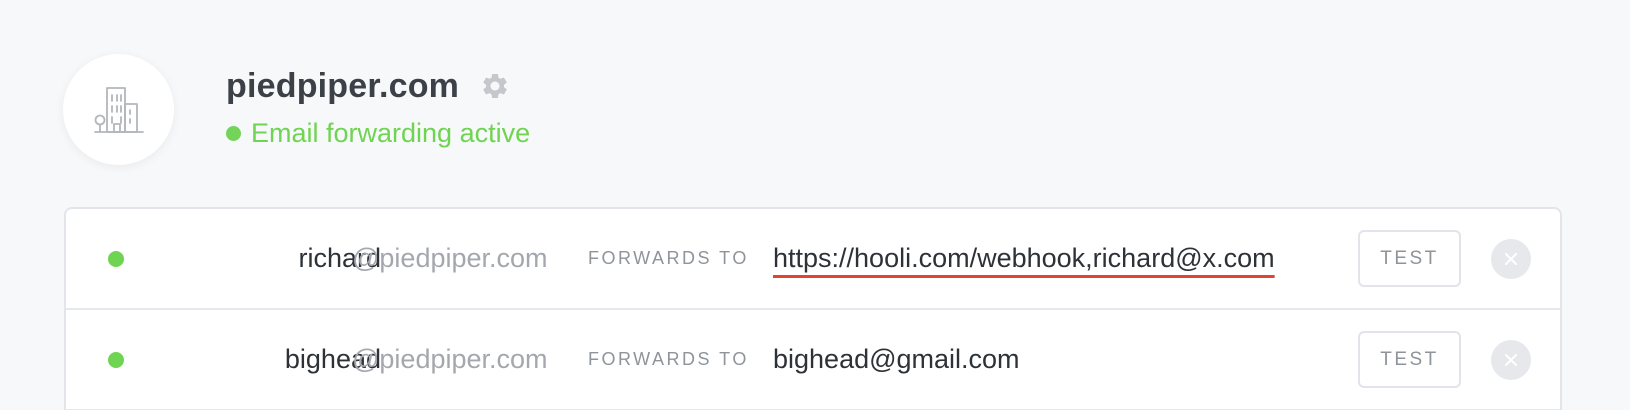  I want to click on destination-field: https://hooli.com/webhook,richard@x.com, so click(1024, 258).